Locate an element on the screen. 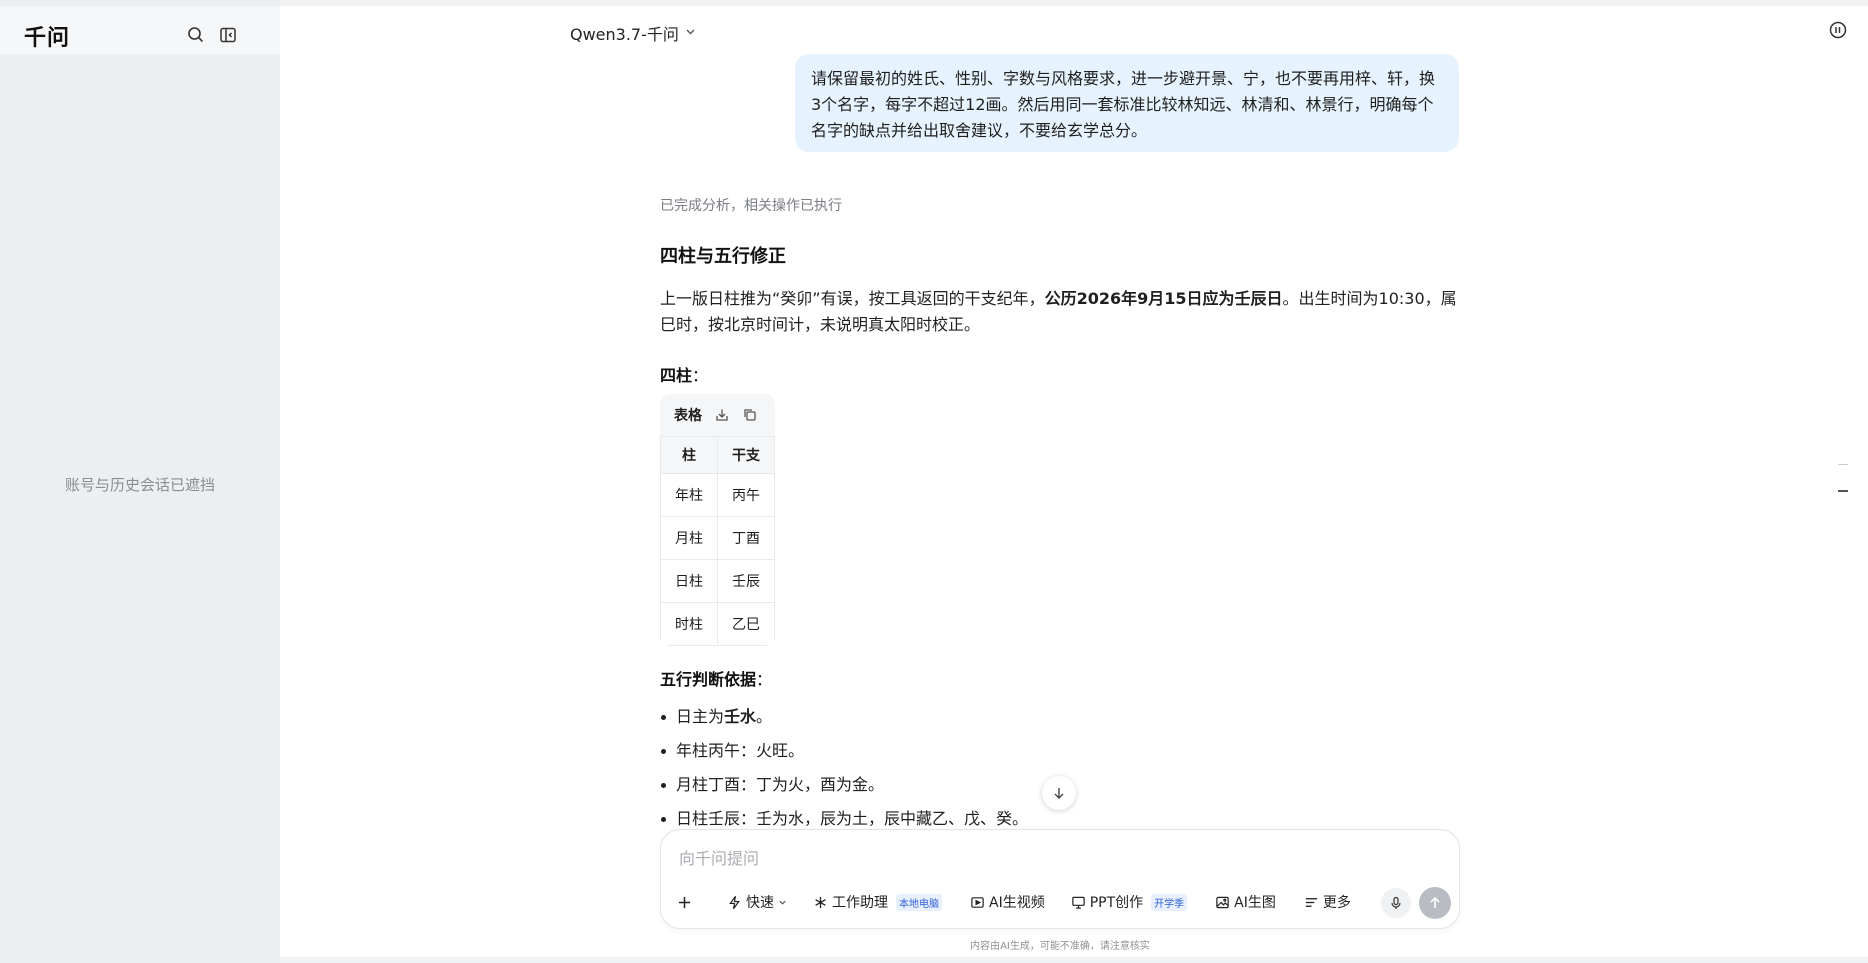 Image resolution: width=1868 pixels, height=963 pixels. table-row: 时柱 乙巳 is located at coordinates (717, 624).